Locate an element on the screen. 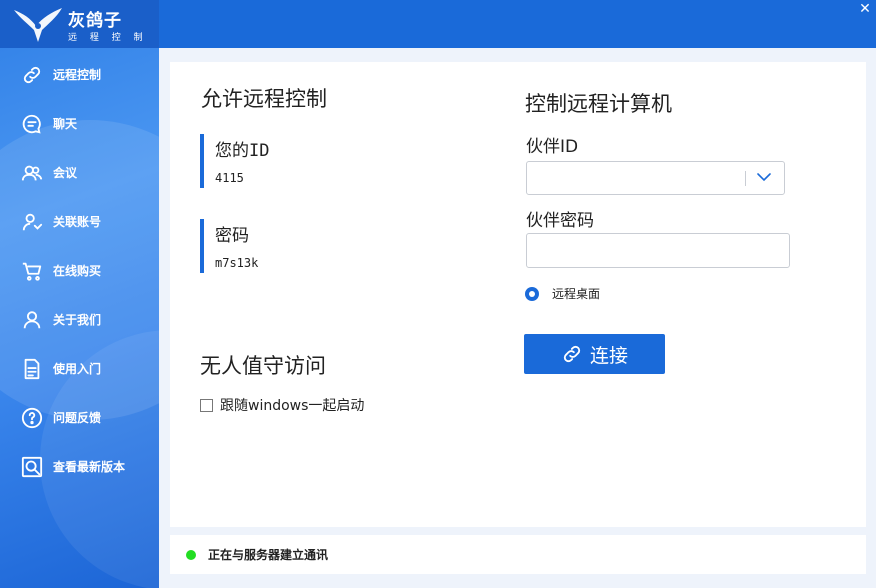 This screenshot has width=876, height=588. your-id-value: 4115 is located at coordinates (229, 178).